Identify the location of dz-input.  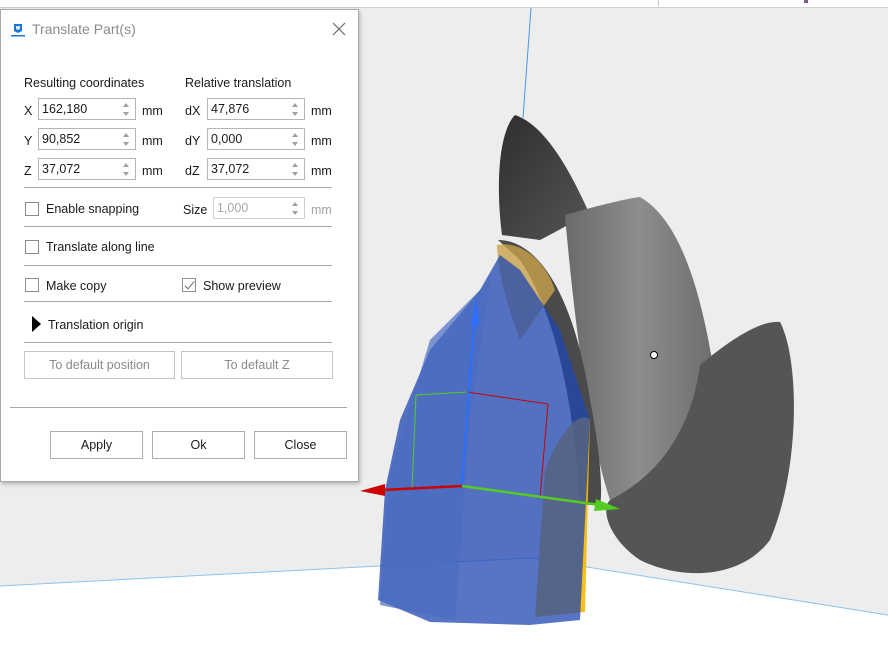
(248, 169).